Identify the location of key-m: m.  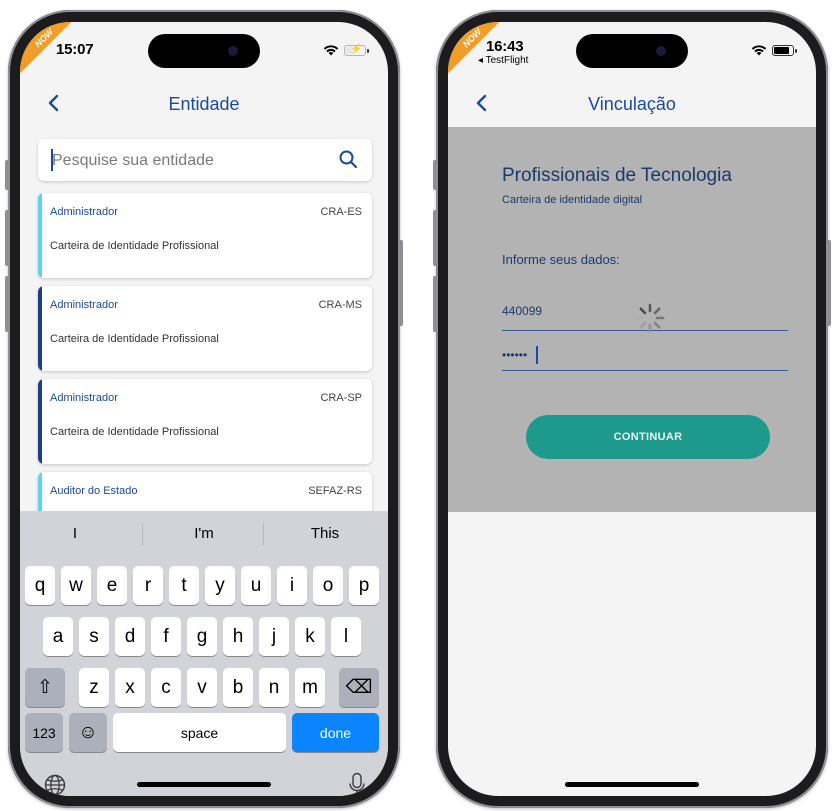
(310, 687).